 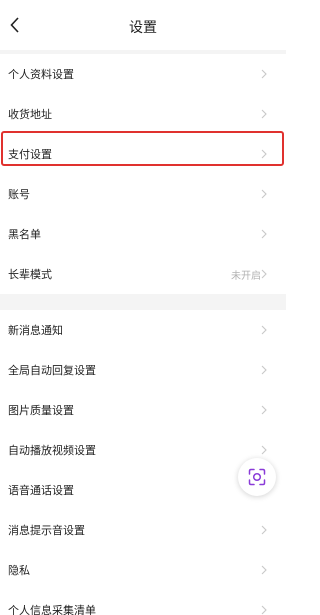 What do you see at coordinates (52, 370) in the screenshot?
I see `settings-item-label: 全局自动回复设置` at bounding box center [52, 370].